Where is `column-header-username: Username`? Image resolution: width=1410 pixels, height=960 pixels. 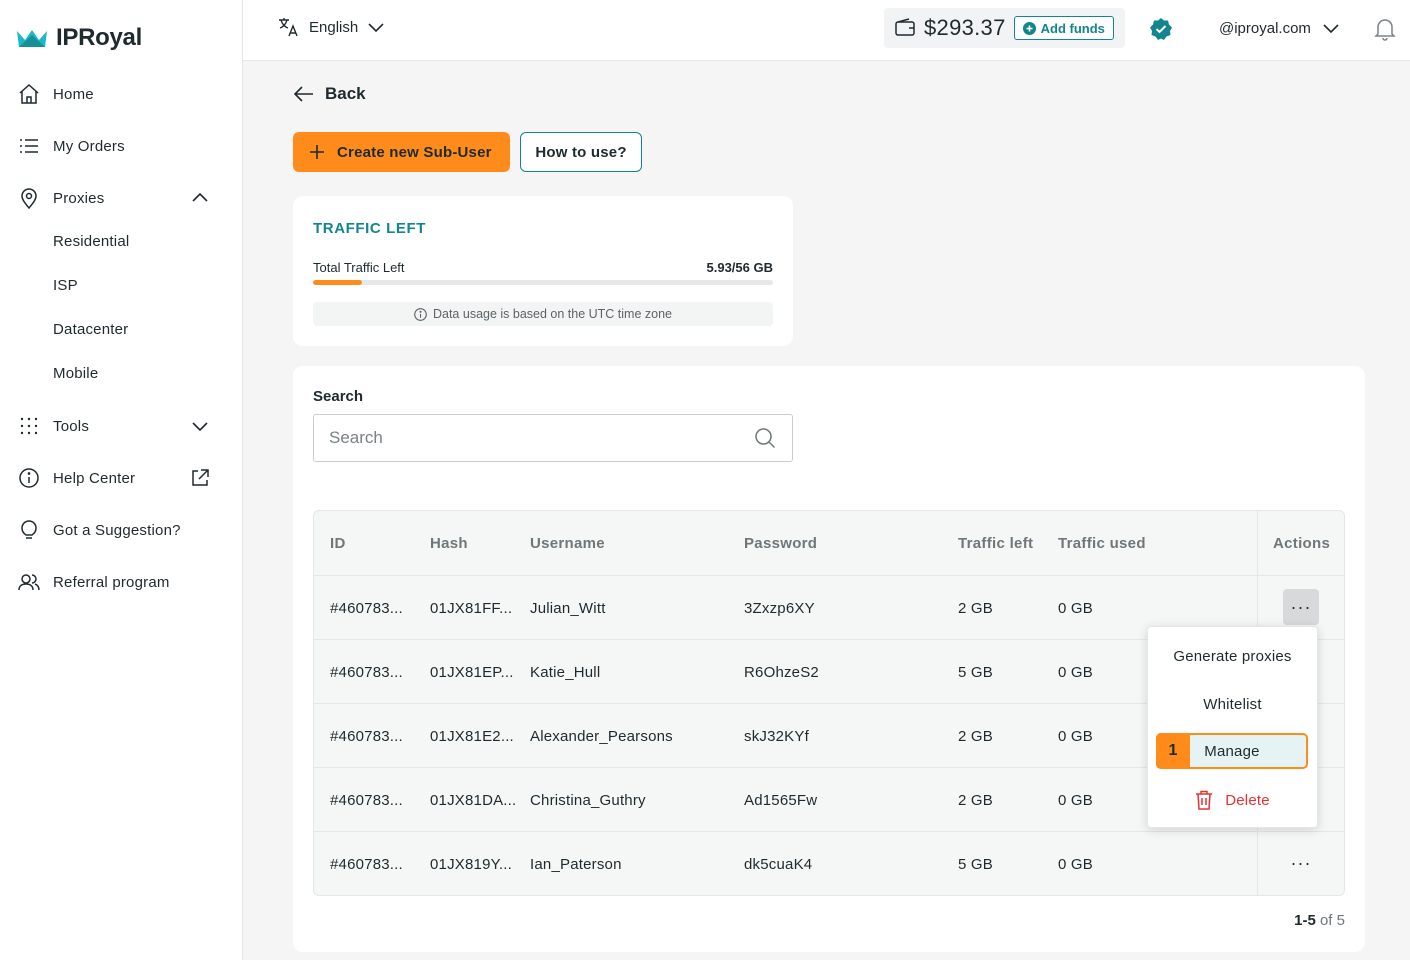
column-header-username: Username is located at coordinates (567, 543).